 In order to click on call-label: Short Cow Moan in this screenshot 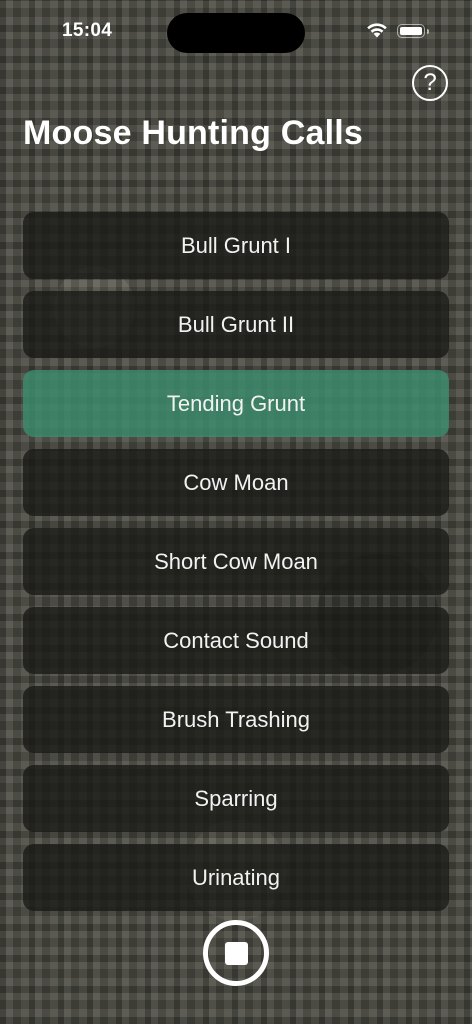, I will do `click(236, 561)`.